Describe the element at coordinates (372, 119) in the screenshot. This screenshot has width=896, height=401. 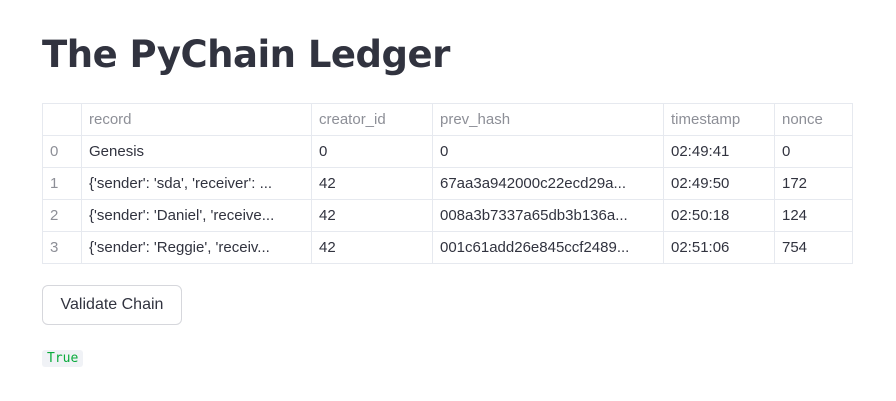
I see `creator-id-column-header: creator_id` at that location.